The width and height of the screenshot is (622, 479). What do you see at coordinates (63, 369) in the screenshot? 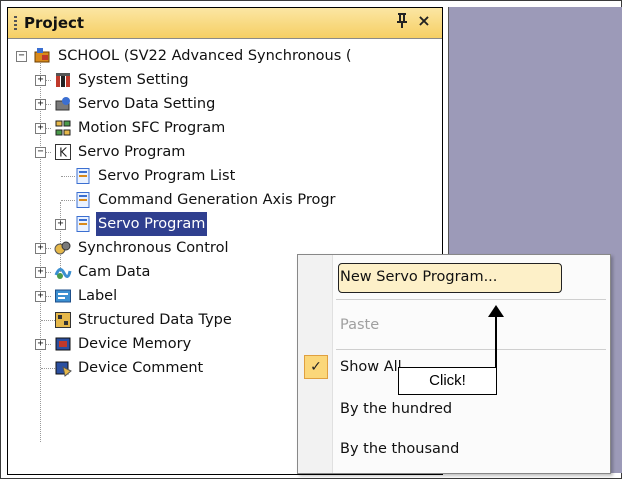
I see `device-comment-icon` at bounding box center [63, 369].